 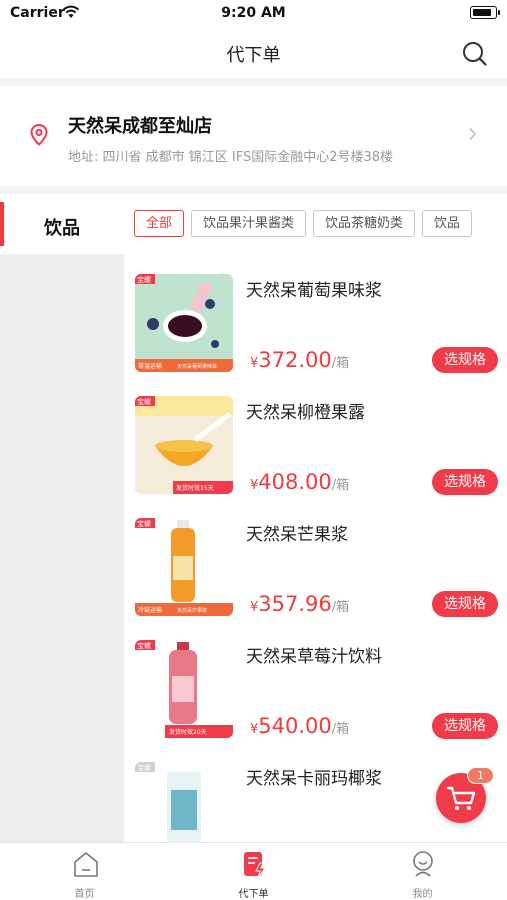 I want to click on tab-home: 首页, so click(x=84, y=871).